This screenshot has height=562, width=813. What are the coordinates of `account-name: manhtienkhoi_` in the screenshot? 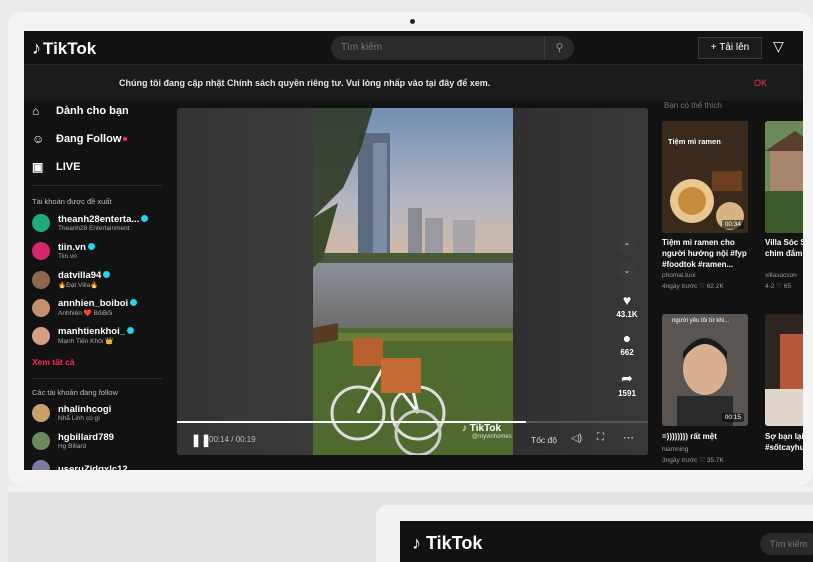 It's located at (92, 331).